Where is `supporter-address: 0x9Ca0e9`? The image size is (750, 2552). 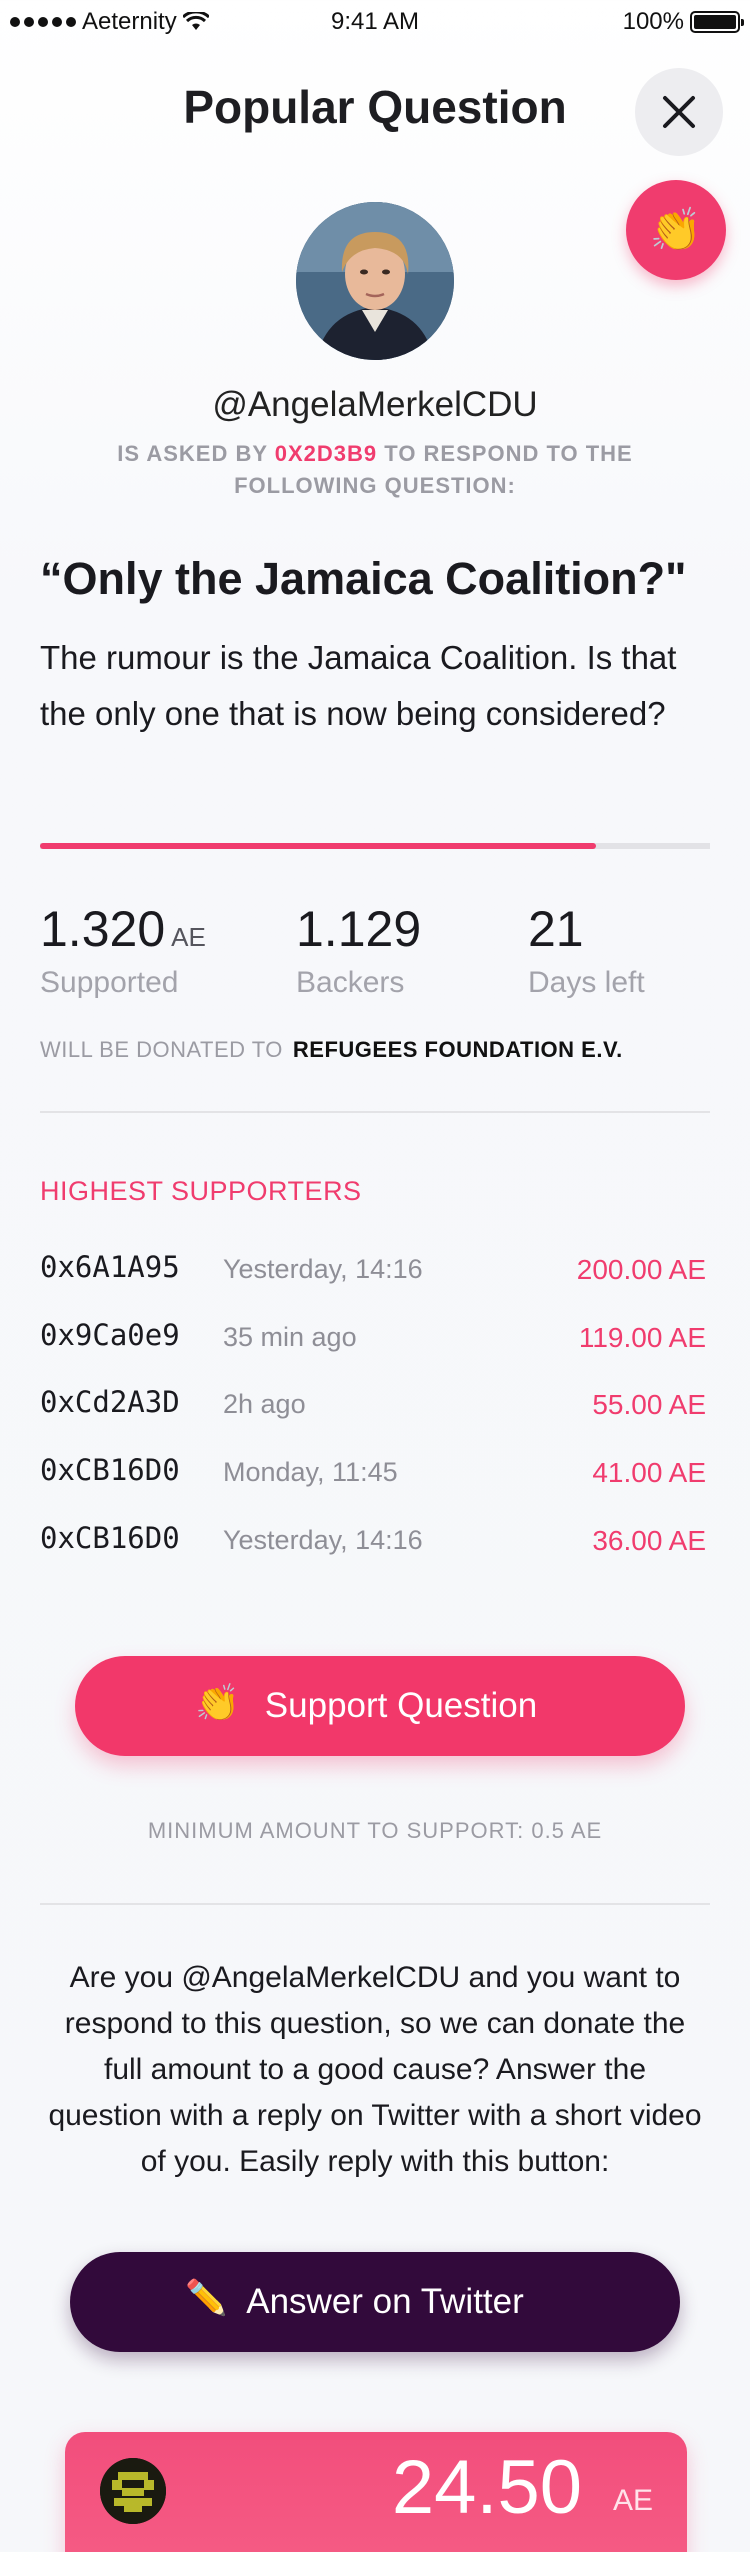 supporter-address: 0x9Ca0e9 is located at coordinates (110, 1335).